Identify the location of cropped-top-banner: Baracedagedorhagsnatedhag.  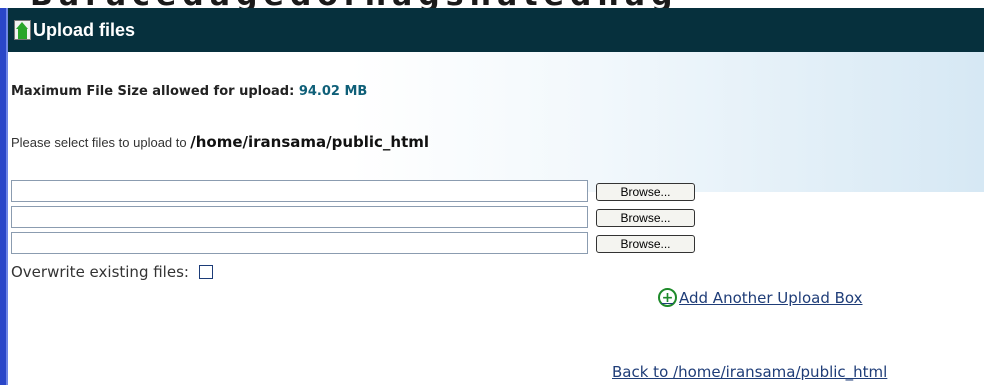
(492, 4).